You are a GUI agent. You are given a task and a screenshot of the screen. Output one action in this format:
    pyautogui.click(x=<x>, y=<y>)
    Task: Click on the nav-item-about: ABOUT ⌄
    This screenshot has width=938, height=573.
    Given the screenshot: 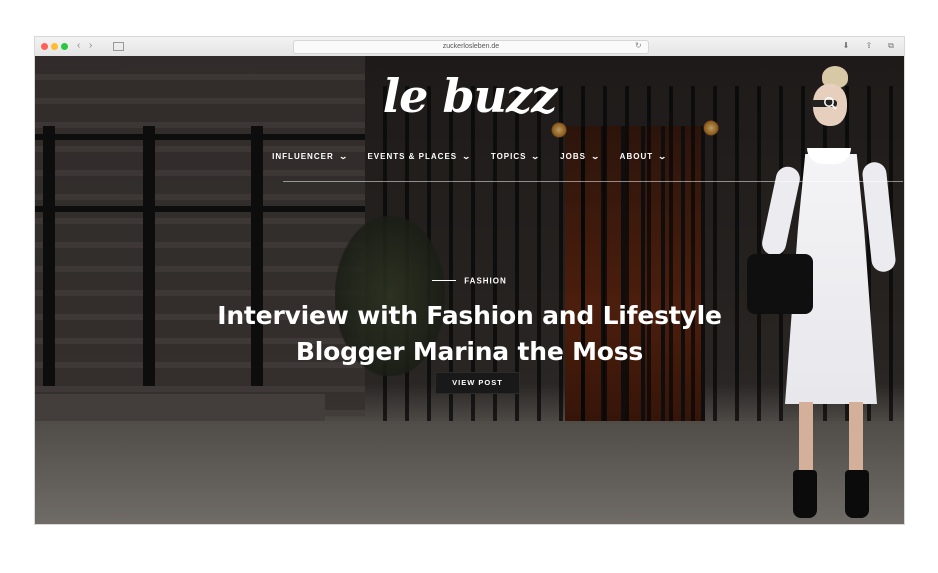 What is the action you would take?
    pyautogui.click(x=643, y=156)
    